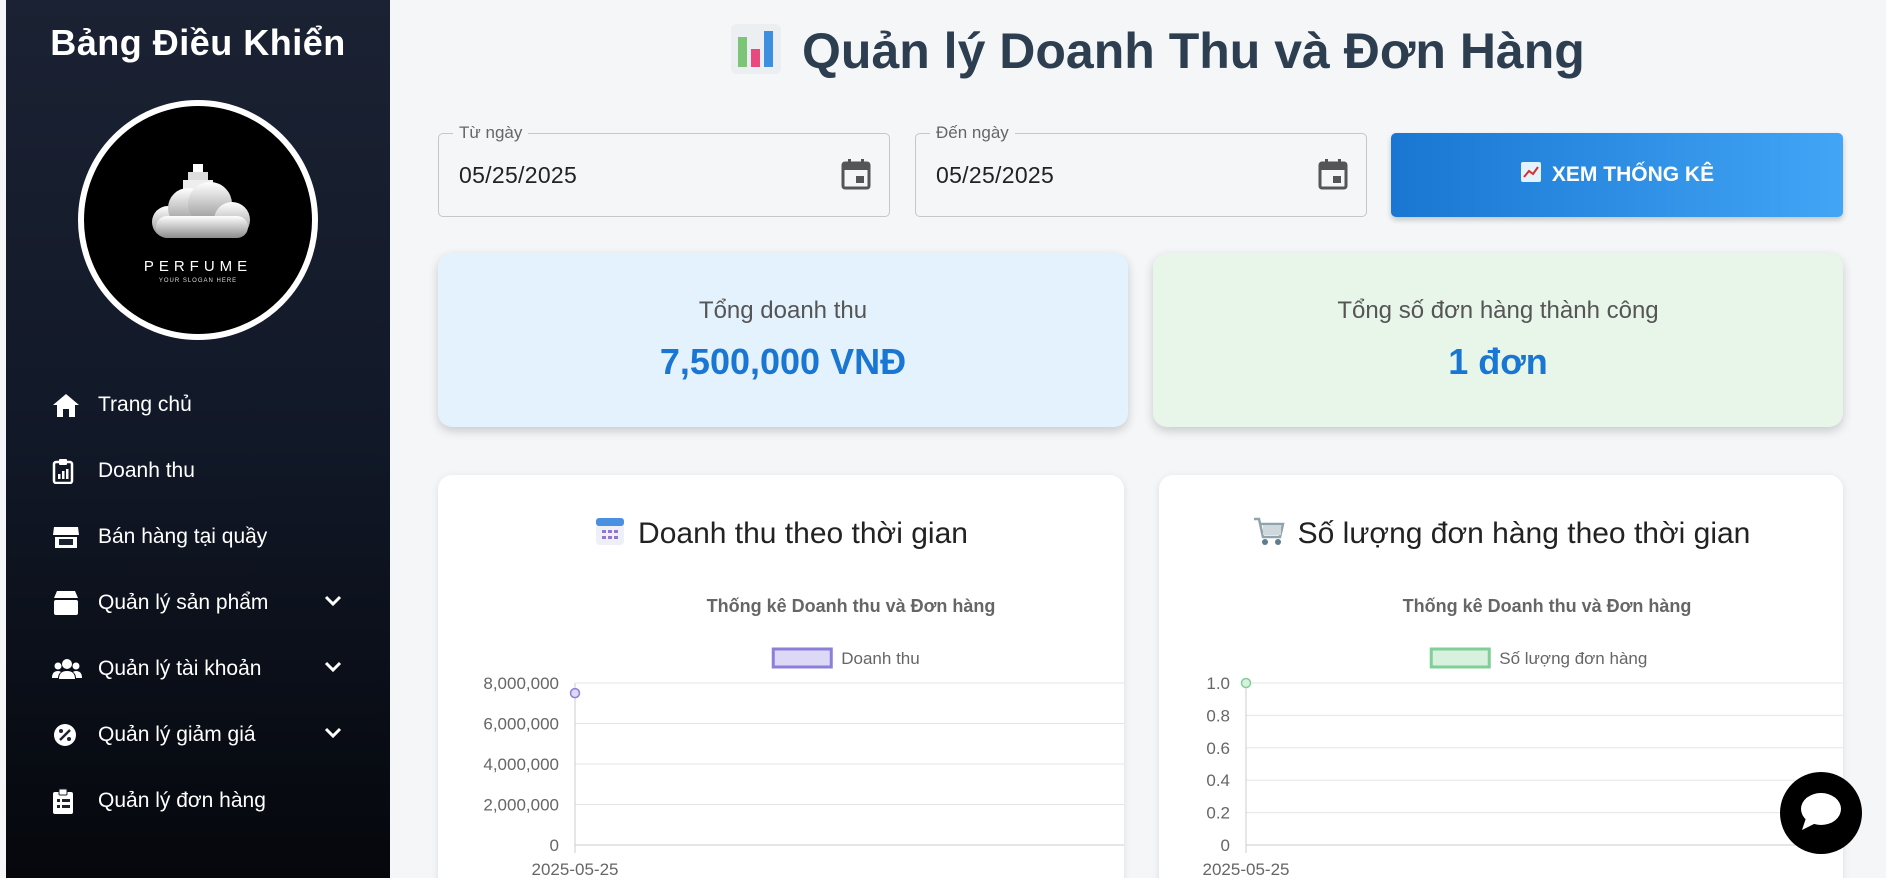  What do you see at coordinates (1218, 715) in the screenshot?
I see `y-tick-label: 0.8` at bounding box center [1218, 715].